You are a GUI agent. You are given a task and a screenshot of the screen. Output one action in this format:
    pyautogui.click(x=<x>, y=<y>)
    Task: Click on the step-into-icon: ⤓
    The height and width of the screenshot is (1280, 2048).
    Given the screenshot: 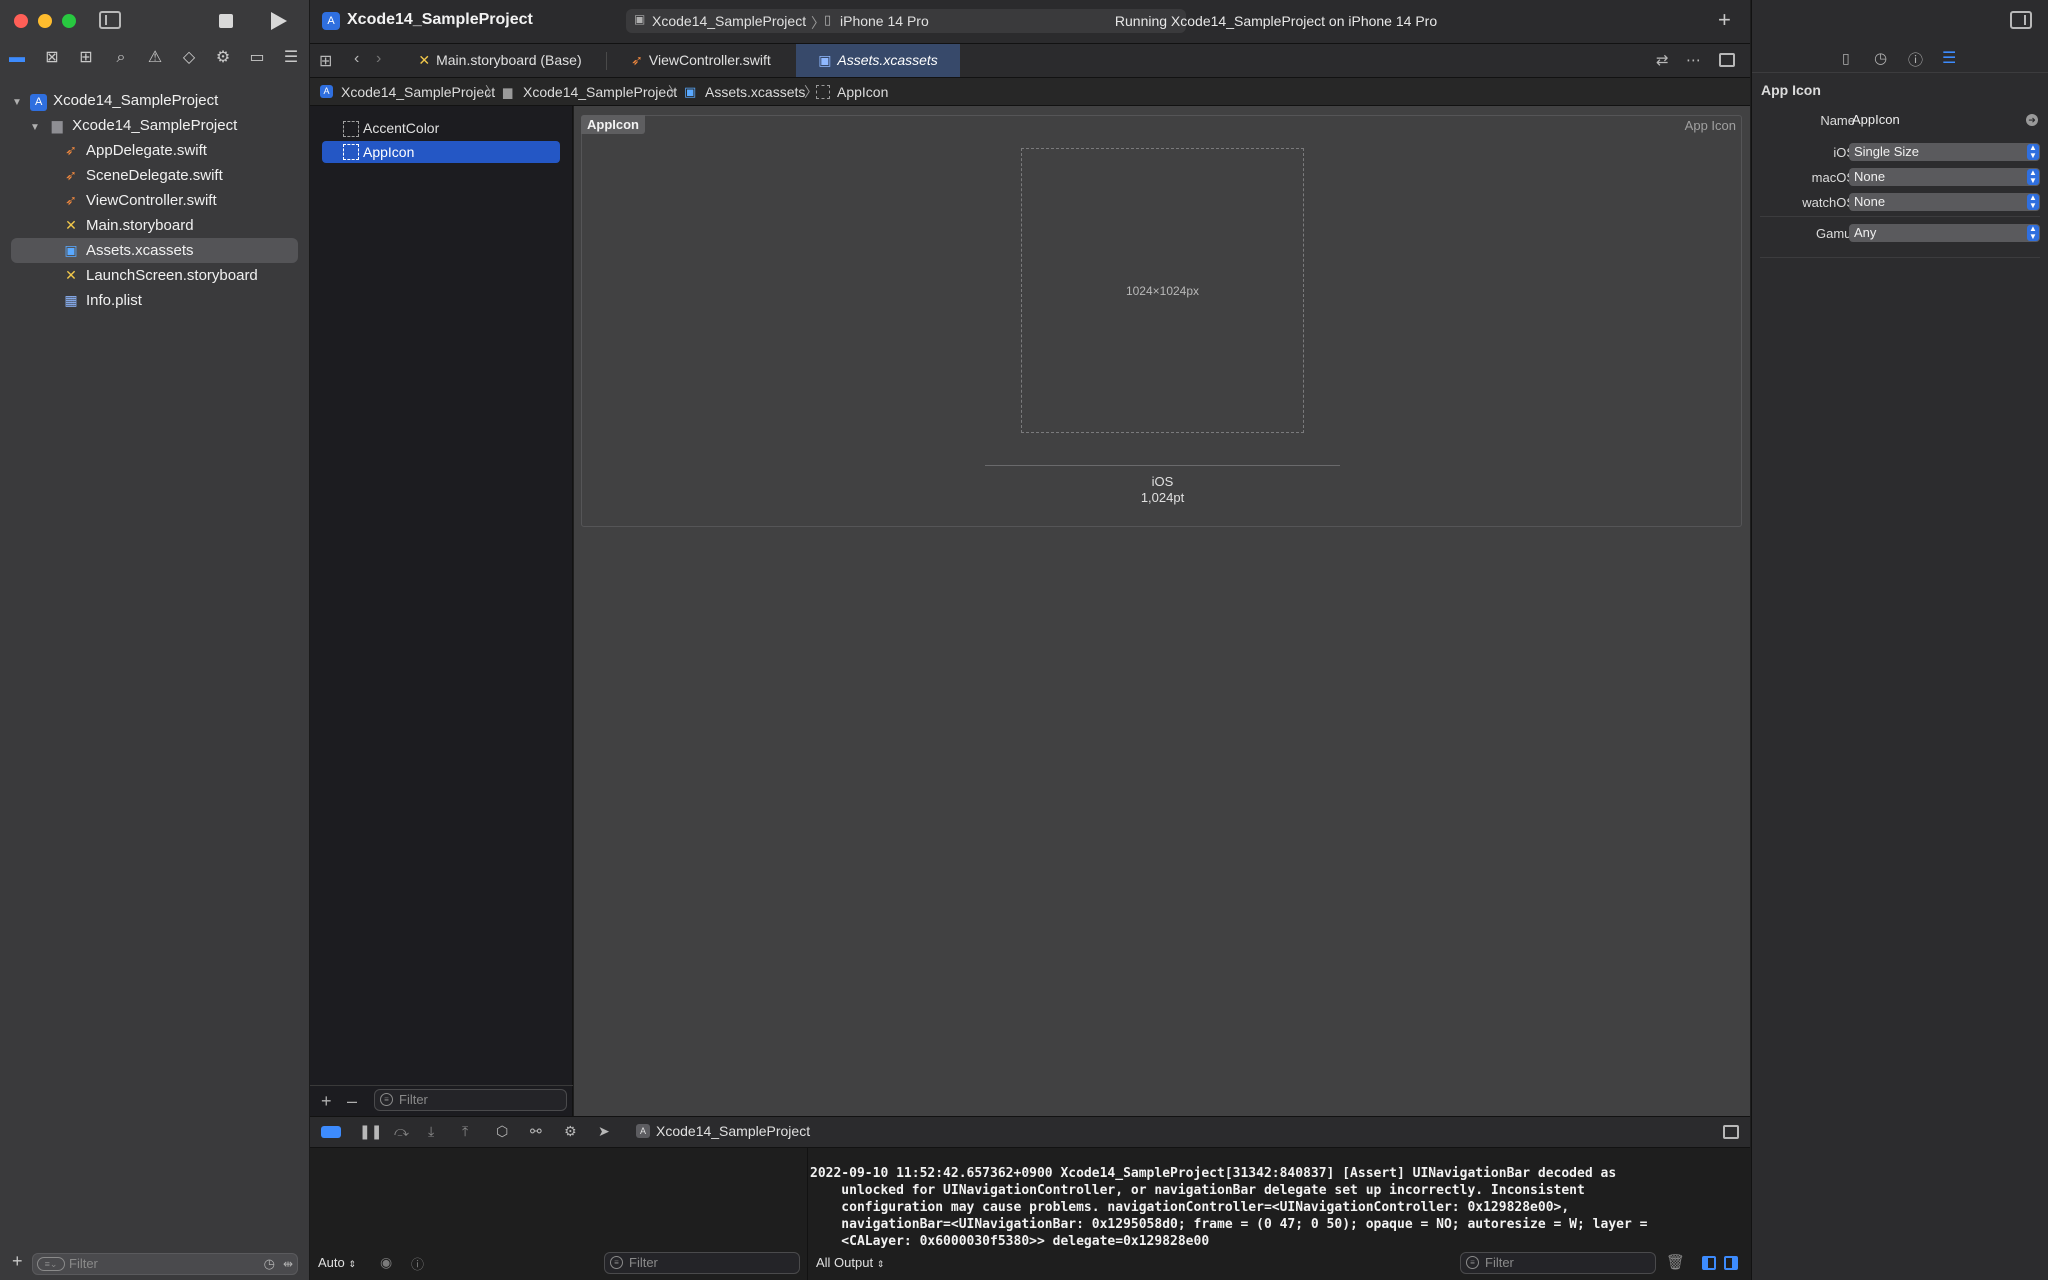 What is the action you would take?
    pyautogui.click(x=431, y=1131)
    